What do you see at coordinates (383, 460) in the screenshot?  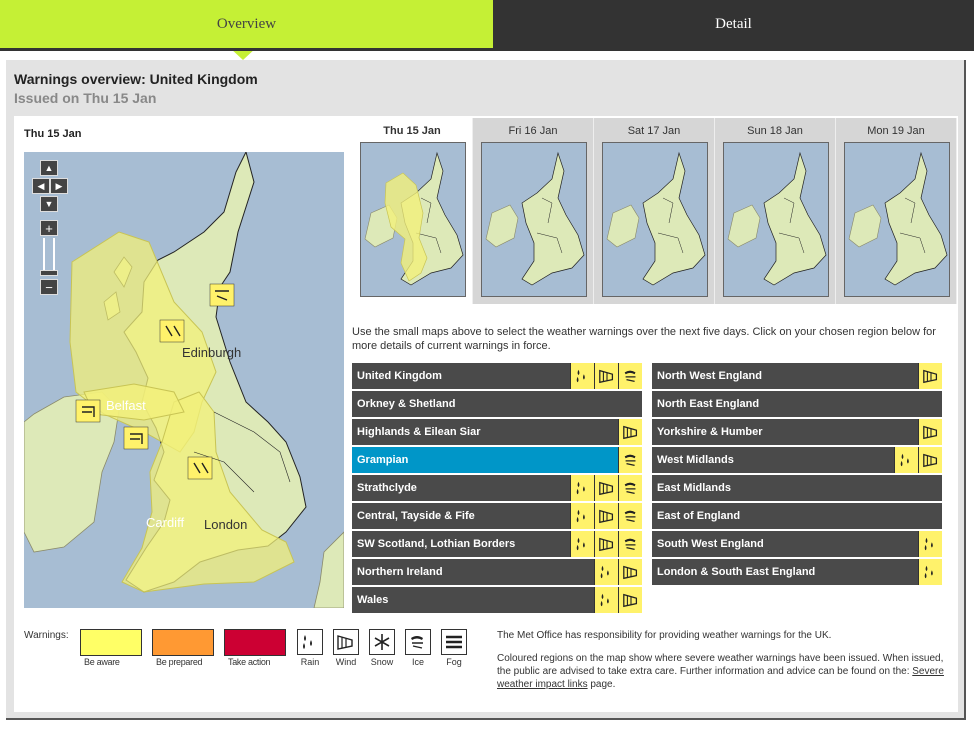 I see `region-name: Grampian` at bounding box center [383, 460].